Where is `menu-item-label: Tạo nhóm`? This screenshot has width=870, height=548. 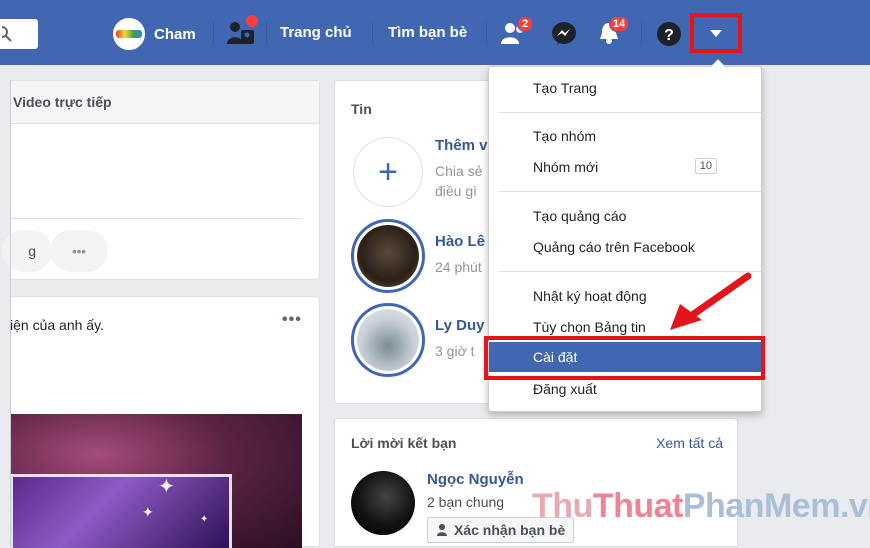 menu-item-label: Tạo nhóm is located at coordinates (565, 136).